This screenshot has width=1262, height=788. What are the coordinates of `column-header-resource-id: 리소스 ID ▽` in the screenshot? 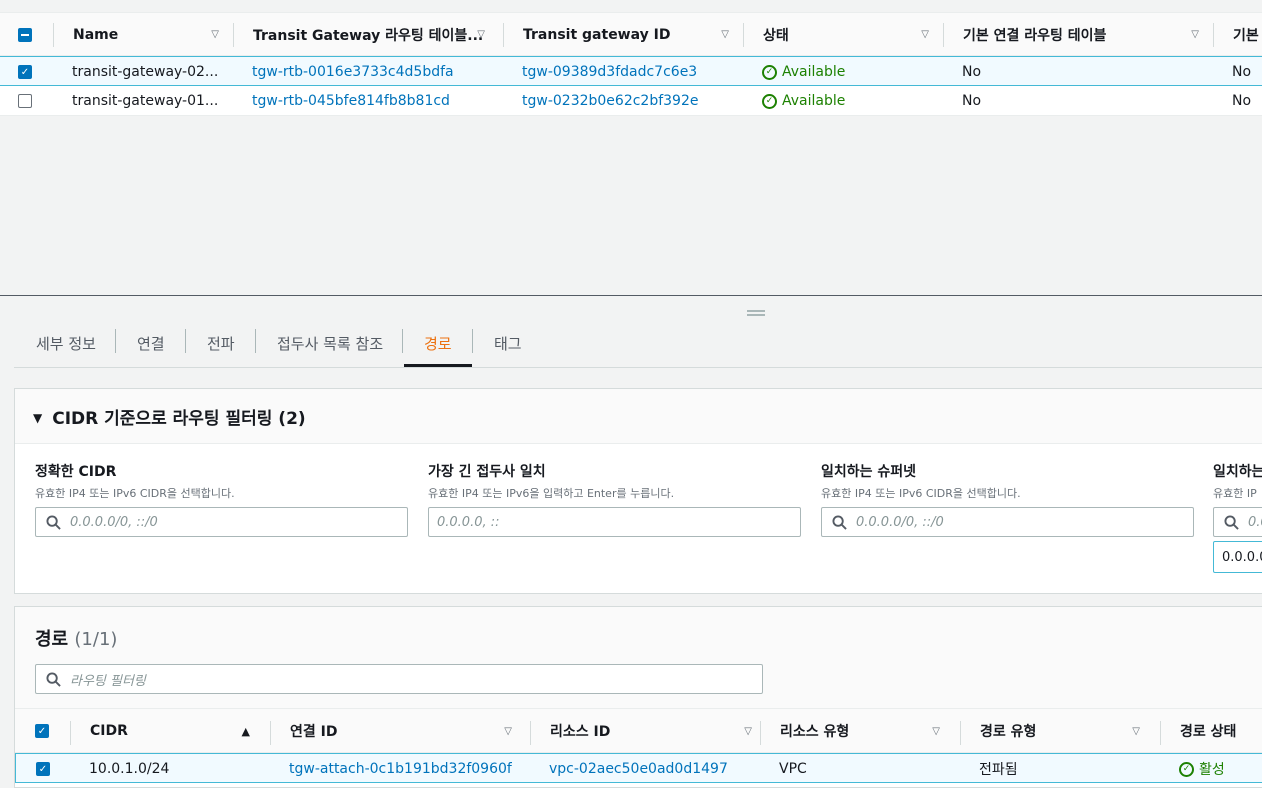 It's located at (655, 731).